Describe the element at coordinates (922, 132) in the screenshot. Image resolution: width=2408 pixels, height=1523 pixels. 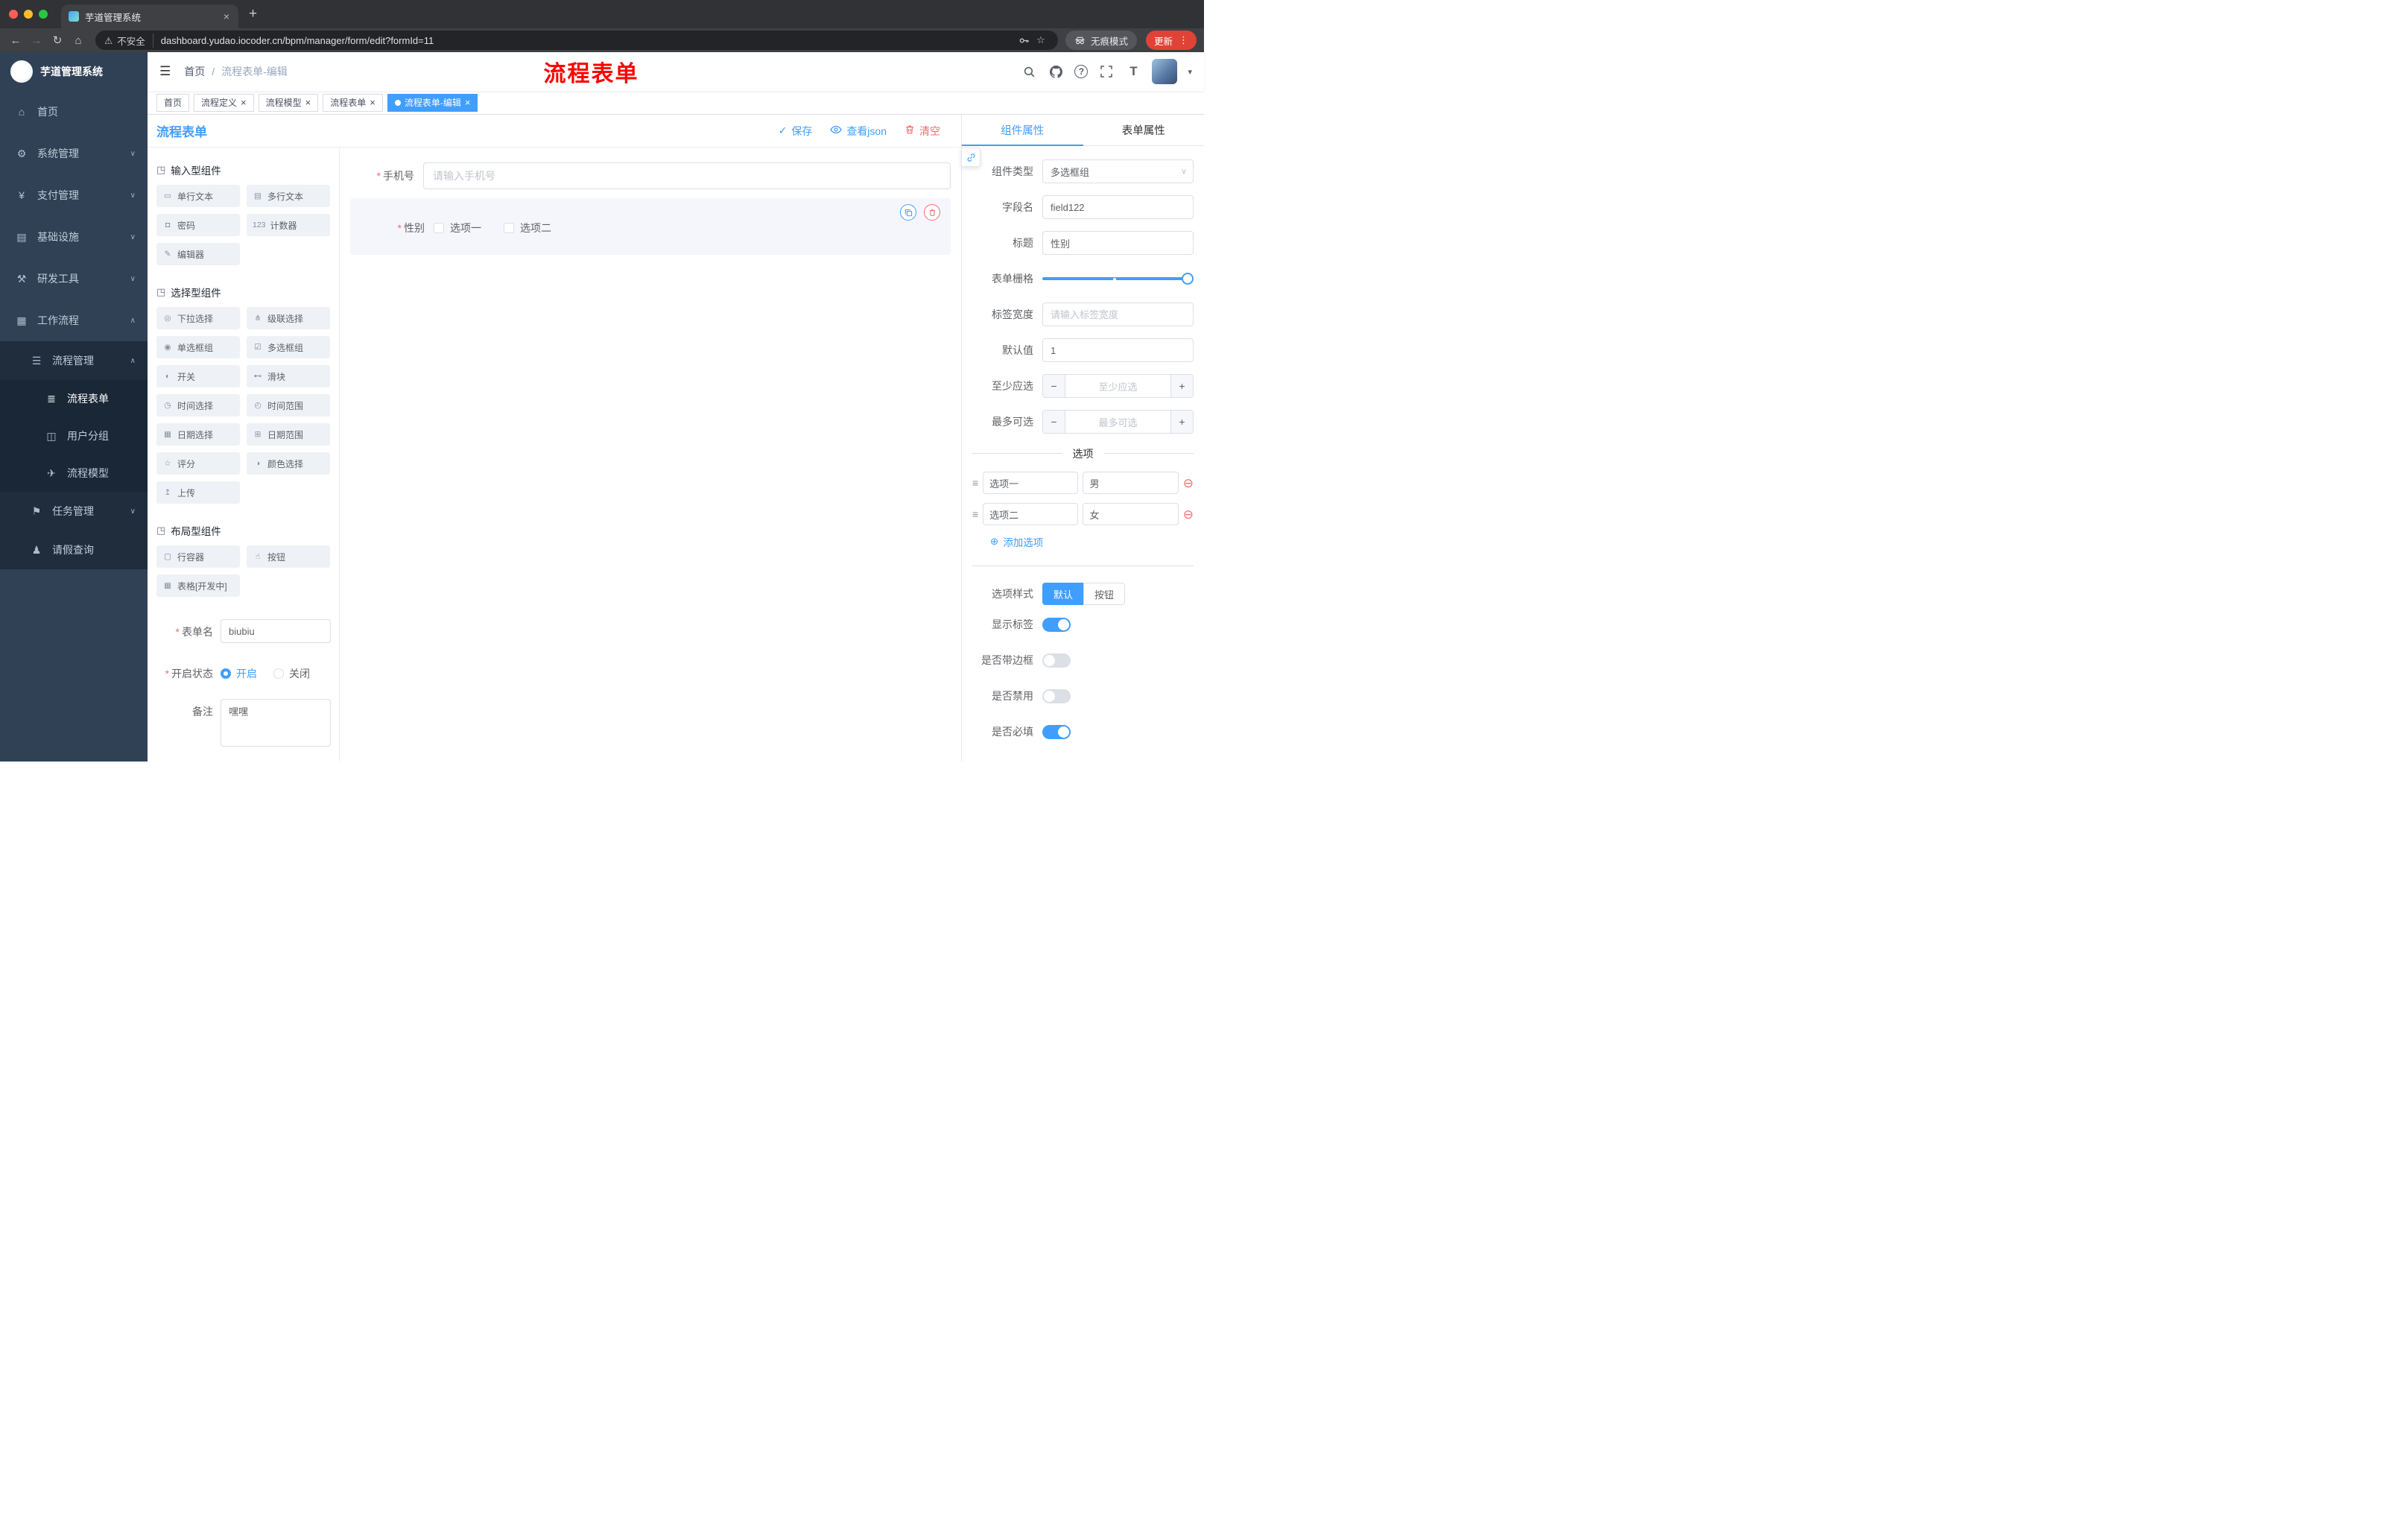
I see `clear-button: 清空` at that location.